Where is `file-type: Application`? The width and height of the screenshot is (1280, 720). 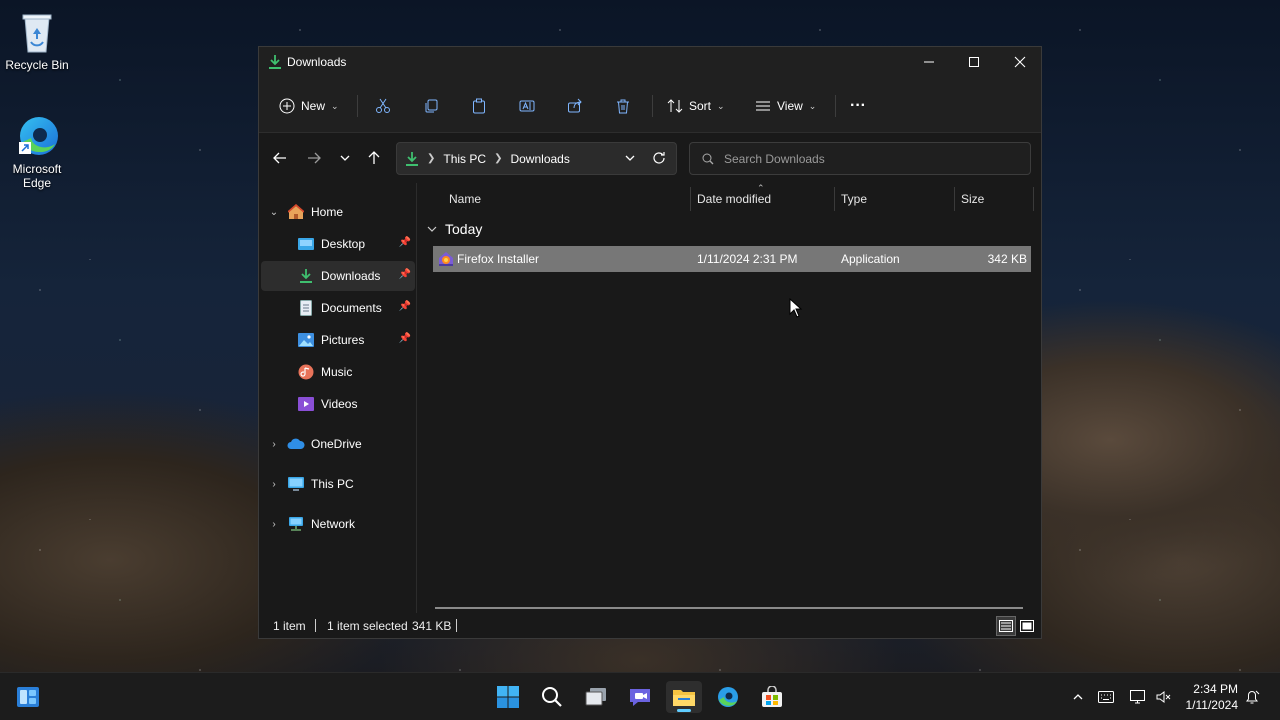
file-type: Application is located at coordinates (870, 259).